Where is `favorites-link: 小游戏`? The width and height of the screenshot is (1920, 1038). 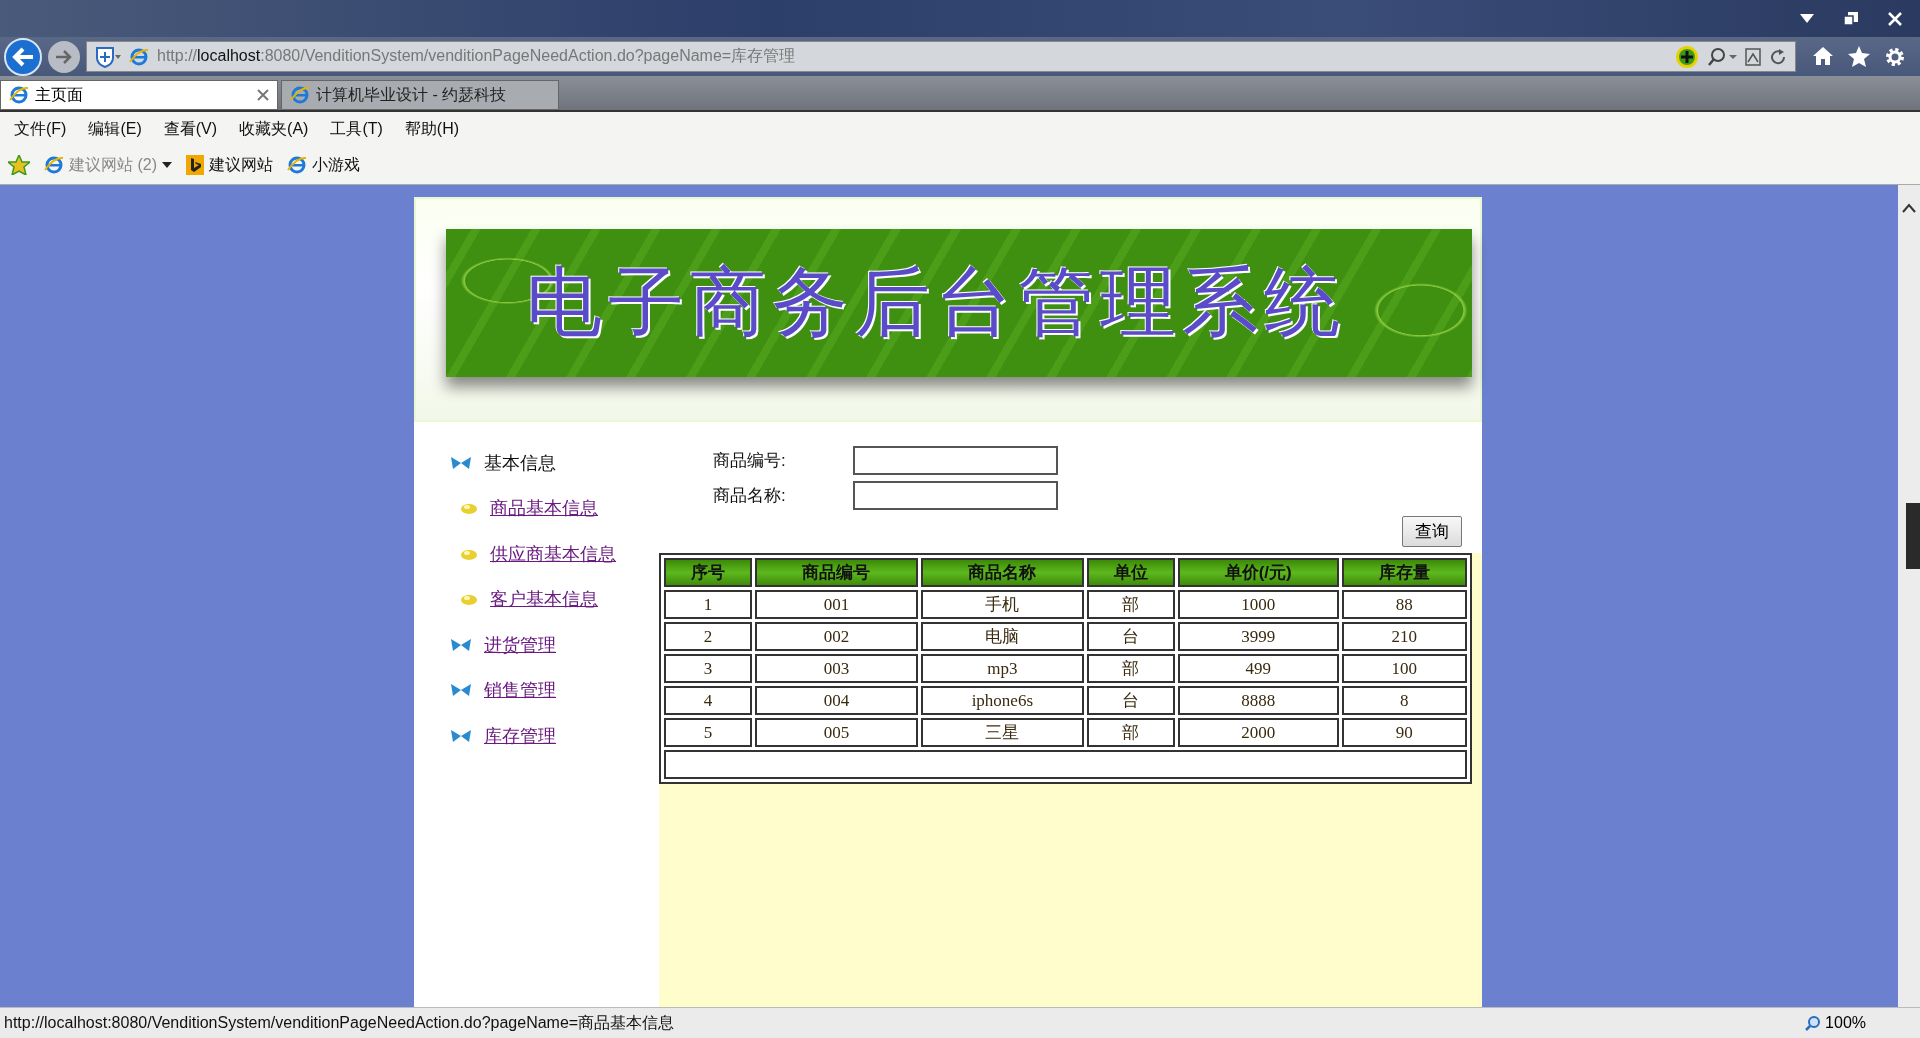 favorites-link: 小游戏 is located at coordinates (323, 165).